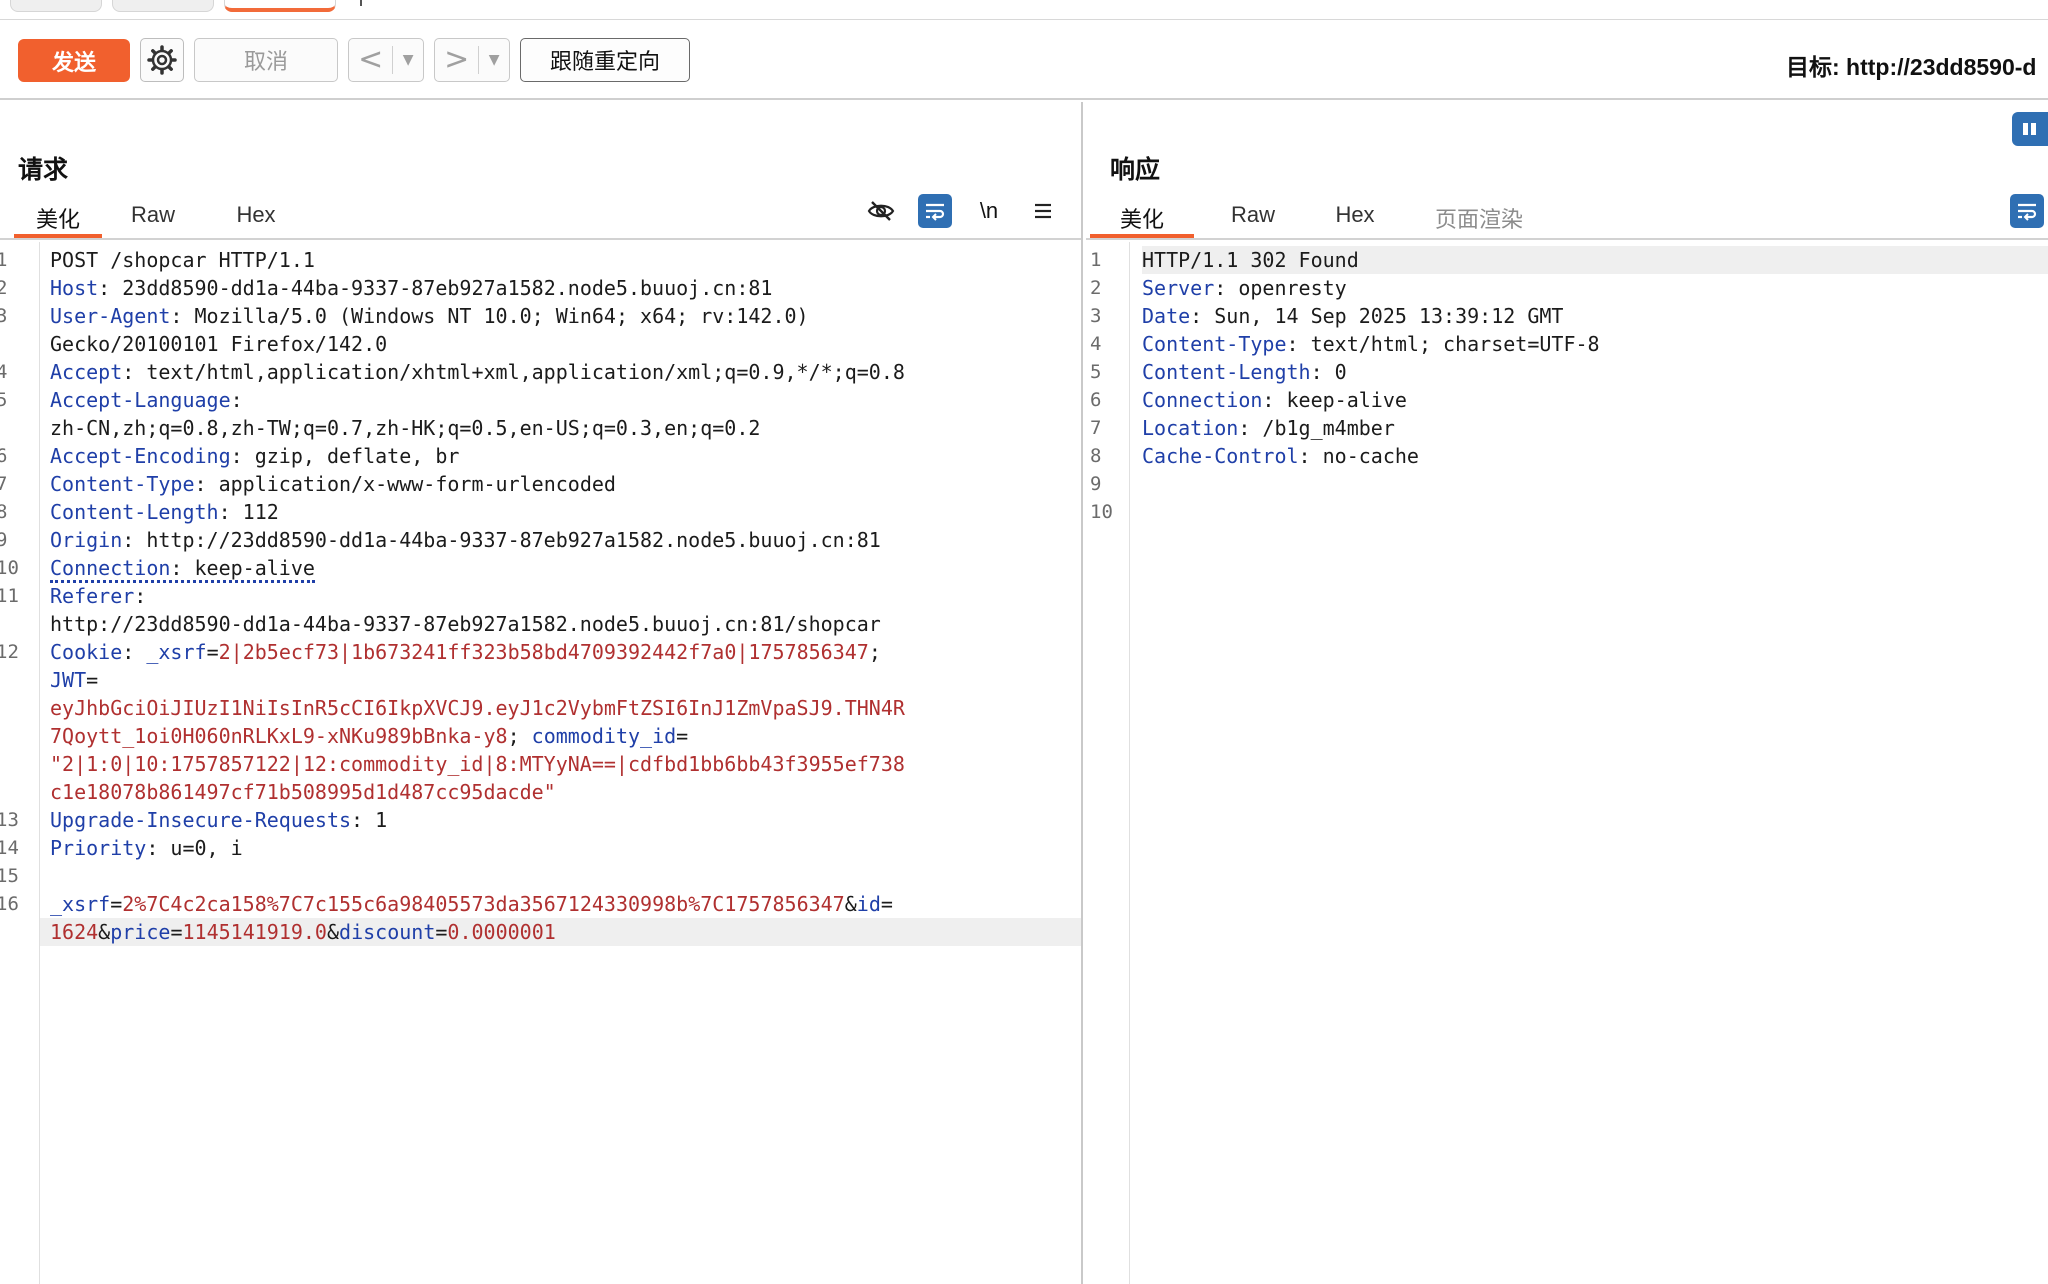 The width and height of the screenshot is (2048, 1284). What do you see at coordinates (74, 680) in the screenshot?
I see `code-line: JWT=` at bounding box center [74, 680].